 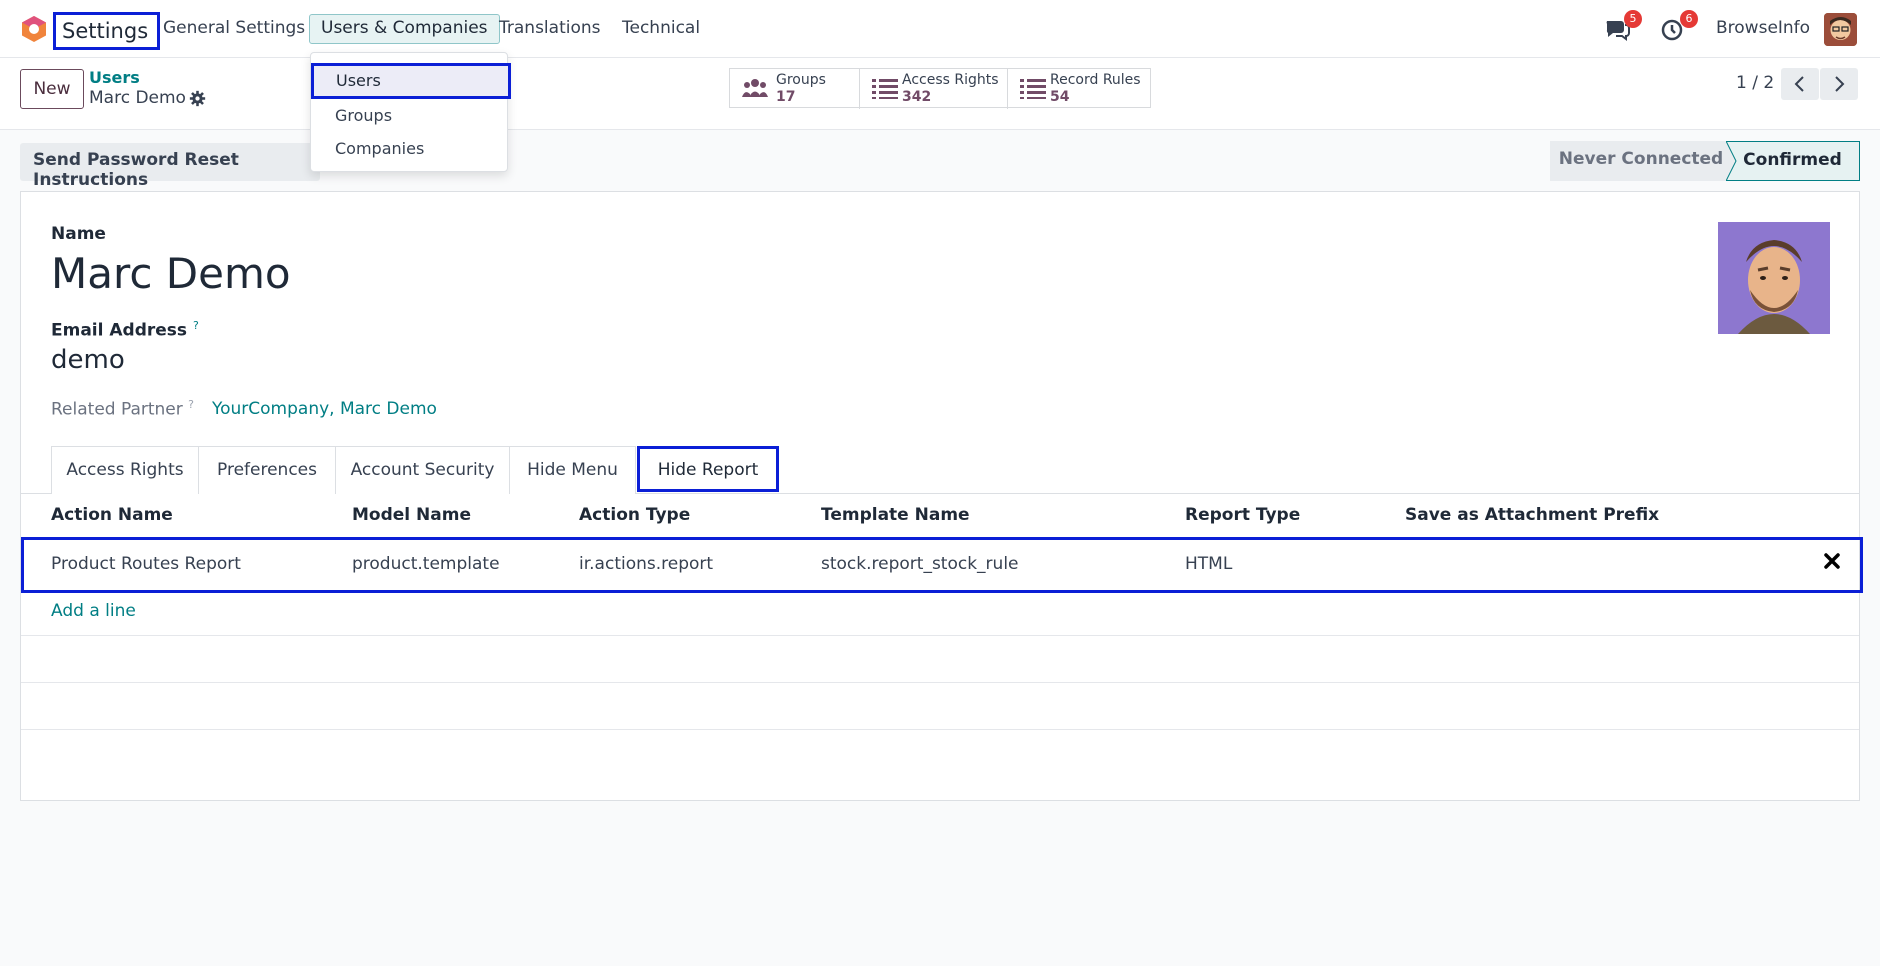 What do you see at coordinates (1080, 89) in the screenshot?
I see `smart-button-record-rules: Record Rules 54` at bounding box center [1080, 89].